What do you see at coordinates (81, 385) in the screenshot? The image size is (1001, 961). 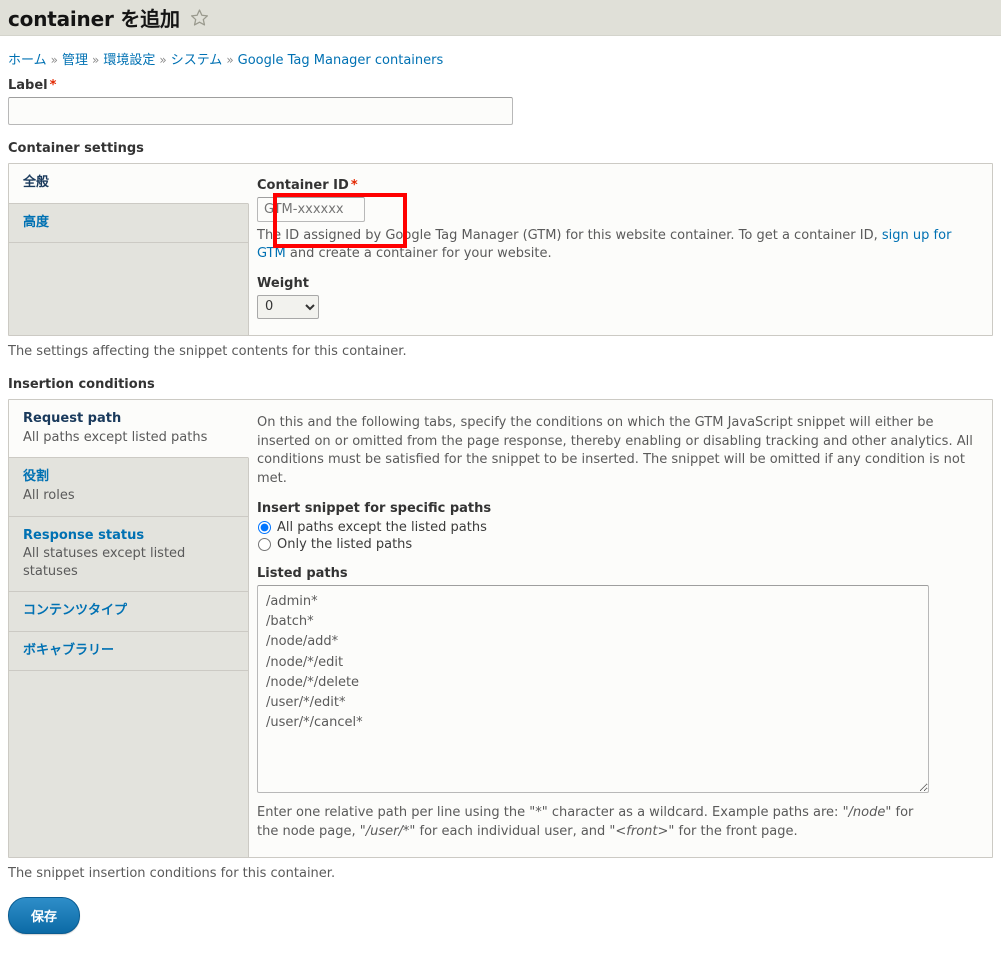 I see `insertion-conditions-title: Insertion conditions` at bounding box center [81, 385].